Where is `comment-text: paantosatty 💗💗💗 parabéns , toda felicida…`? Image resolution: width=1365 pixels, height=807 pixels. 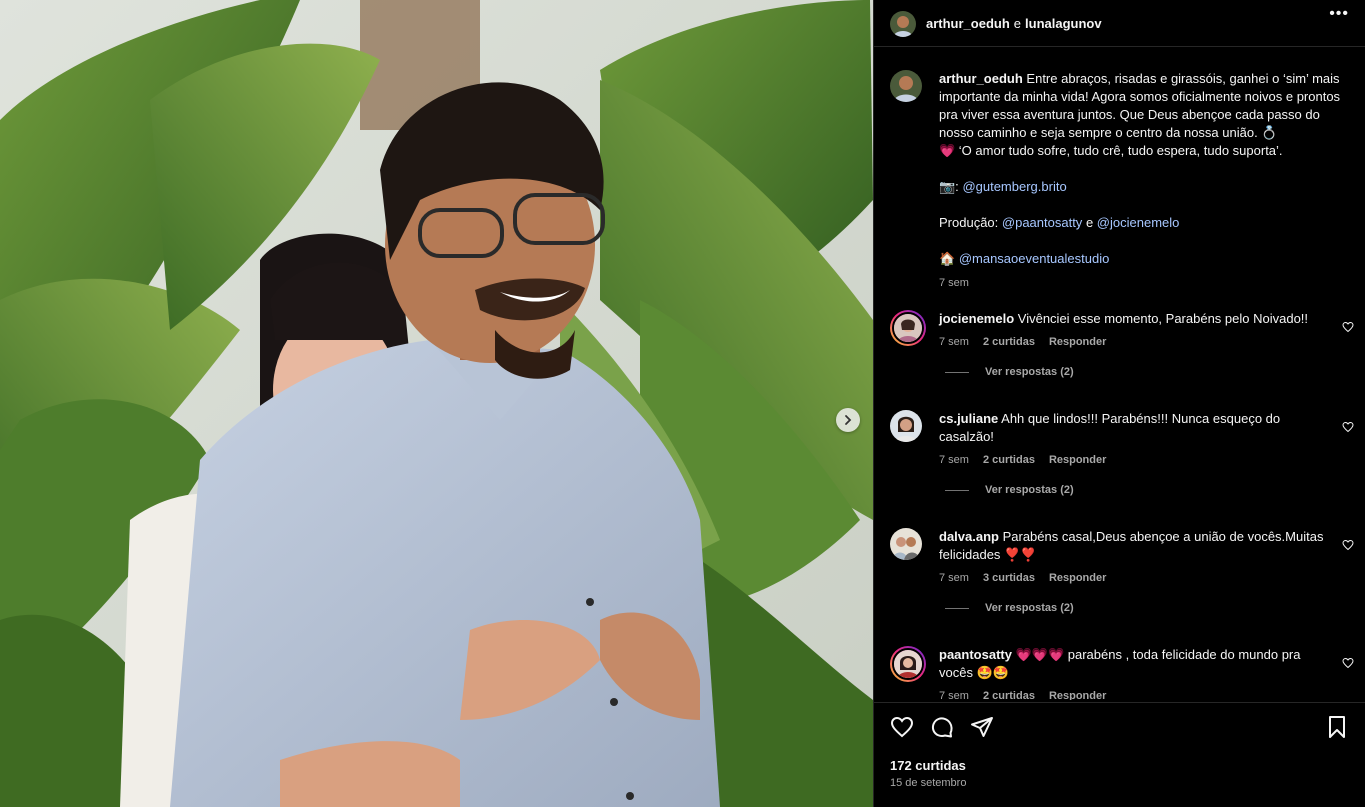
comment-text: paantosatty 💗💗💗 parabéns , toda felicida… is located at coordinates (1132, 664).